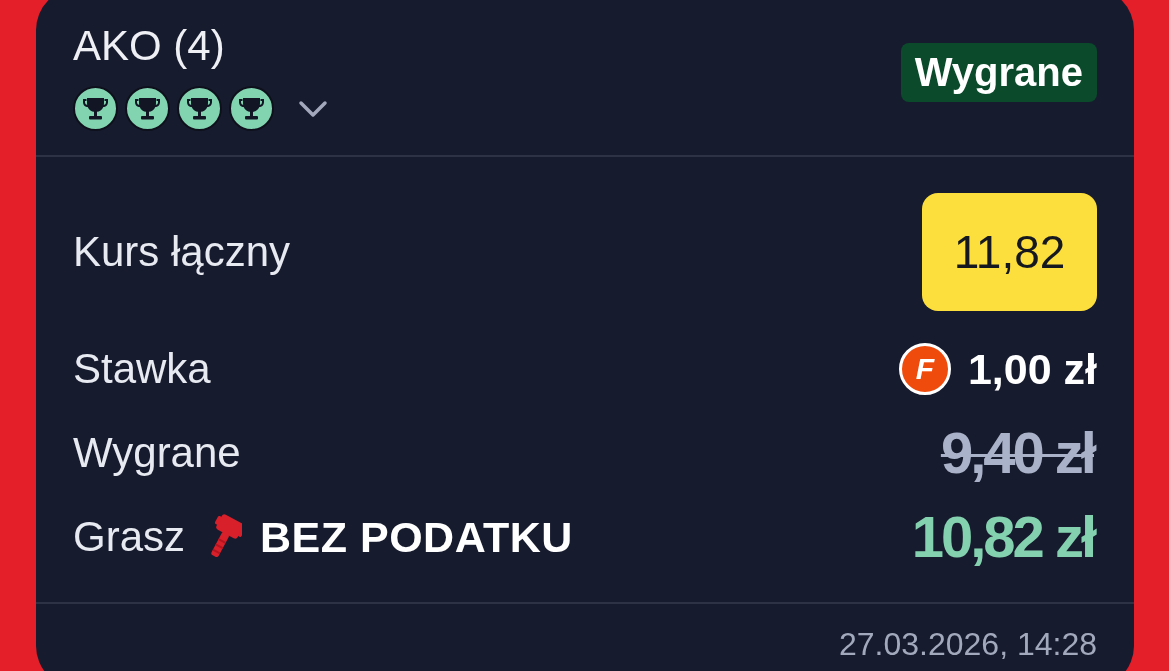  What do you see at coordinates (968, 644) in the screenshot?
I see `timestamp: 27.03.2026, 14:28` at bounding box center [968, 644].